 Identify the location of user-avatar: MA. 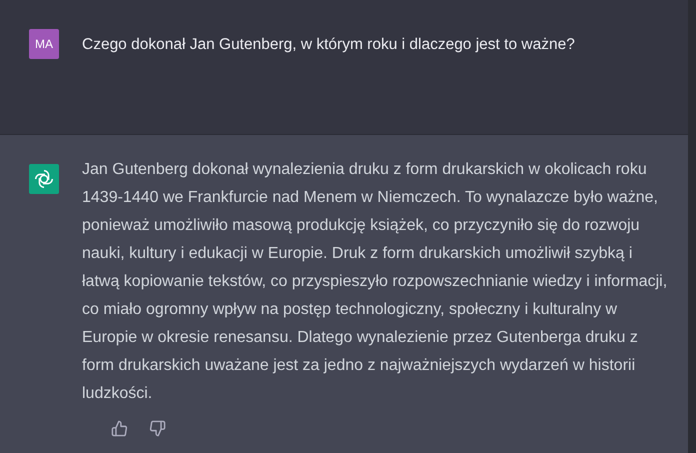
(44, 44).